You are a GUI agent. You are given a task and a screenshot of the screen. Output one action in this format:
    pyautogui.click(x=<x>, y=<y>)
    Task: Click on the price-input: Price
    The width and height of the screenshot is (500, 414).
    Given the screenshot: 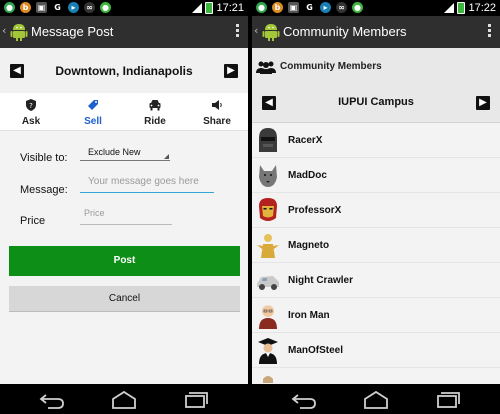 What is the action you would take?
    pyautogui.click(x=126, y=216)
    